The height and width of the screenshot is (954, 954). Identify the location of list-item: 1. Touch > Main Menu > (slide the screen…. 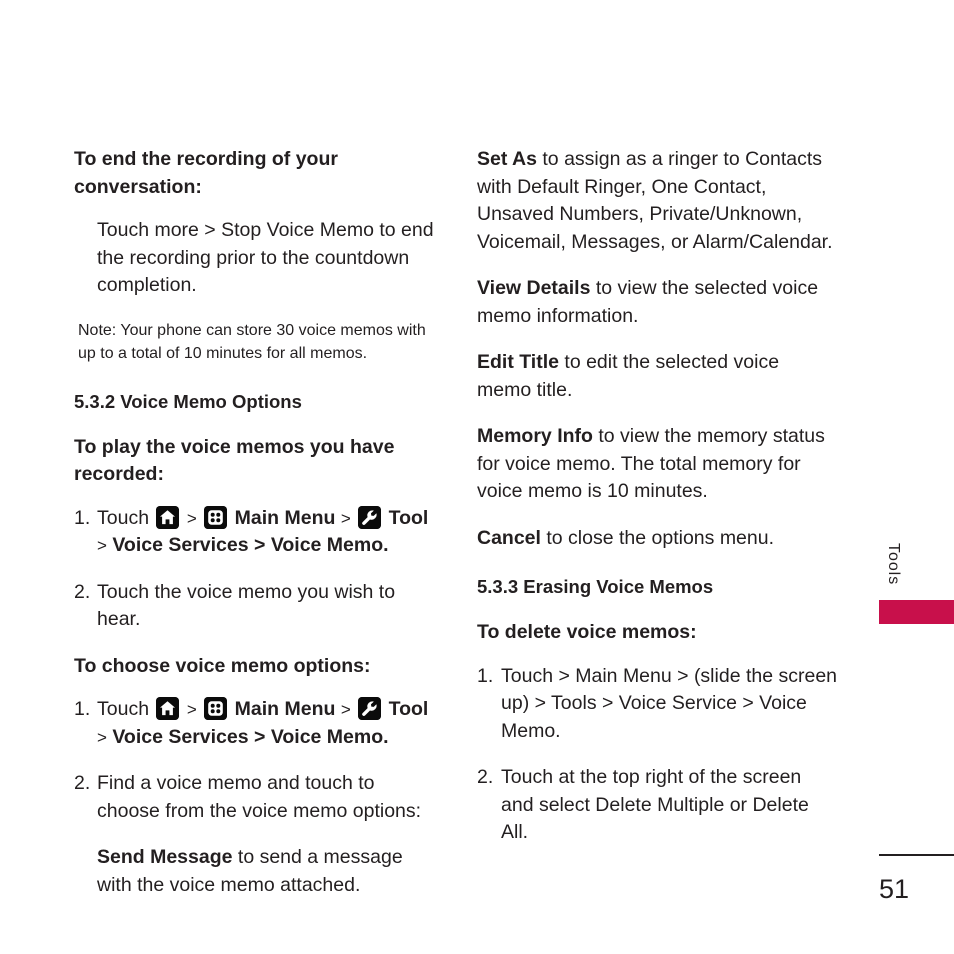
(657, 704).